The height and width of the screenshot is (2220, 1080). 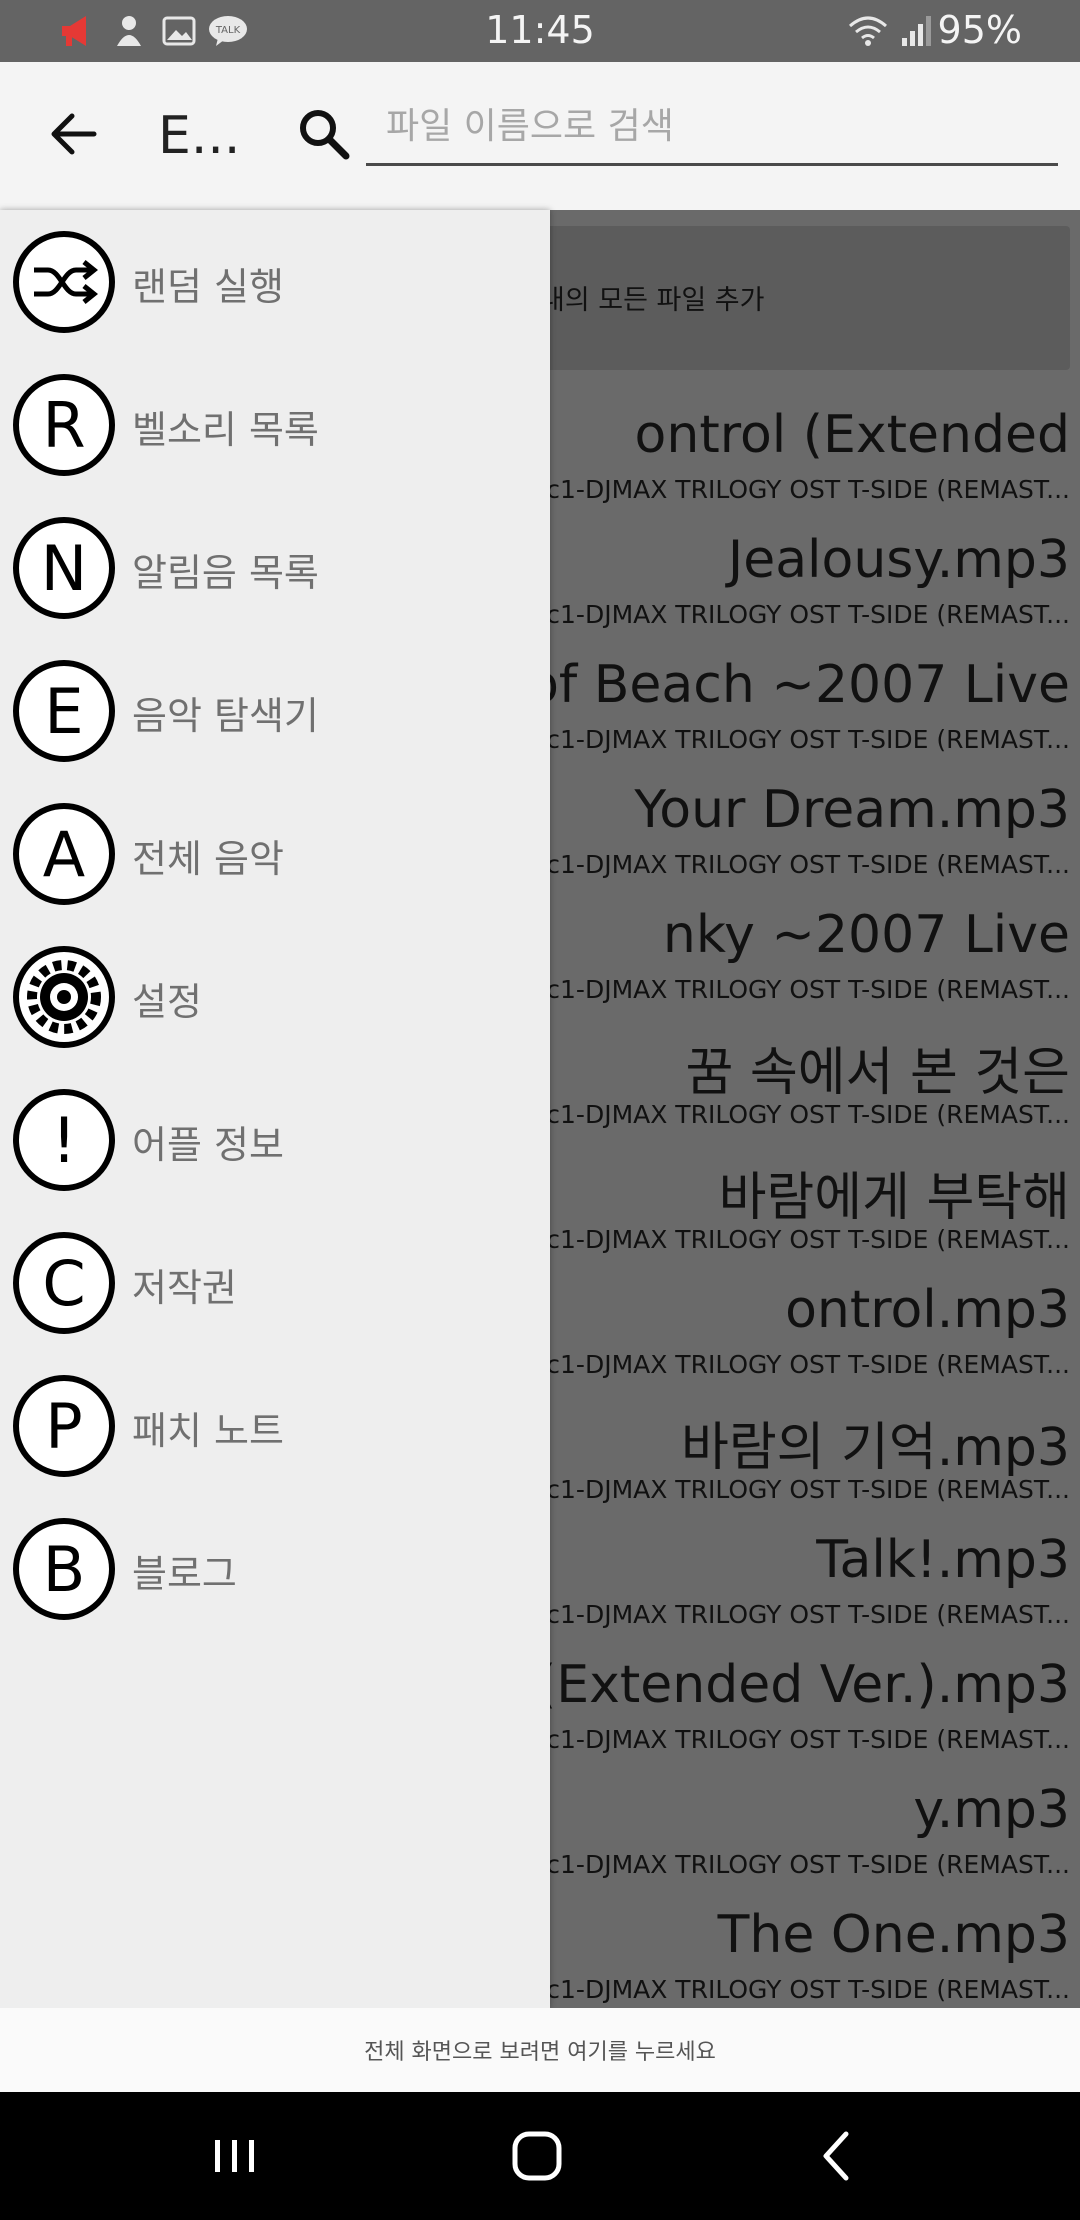 I want to click on drawer-item-label: 랜덤 실행, so click(x=208, y=287).